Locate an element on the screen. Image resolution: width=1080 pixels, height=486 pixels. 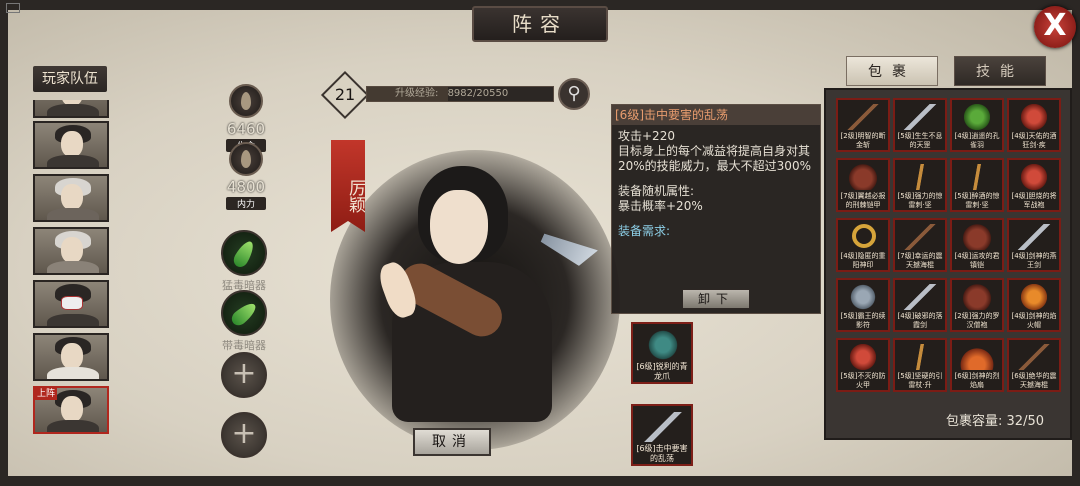
bag-item-caption: [6级]绝华的震天撼海棍 is located at coordinates (1034, 380).